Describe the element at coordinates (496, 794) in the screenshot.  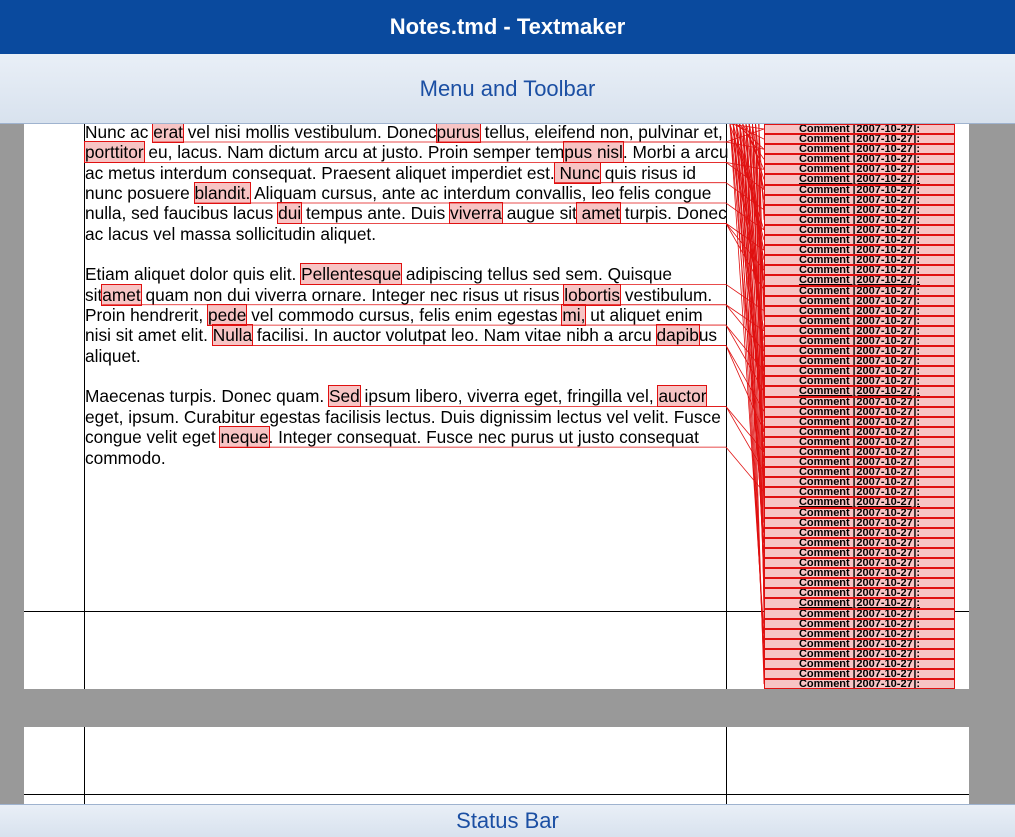
I see `top-margin-line` at that location.